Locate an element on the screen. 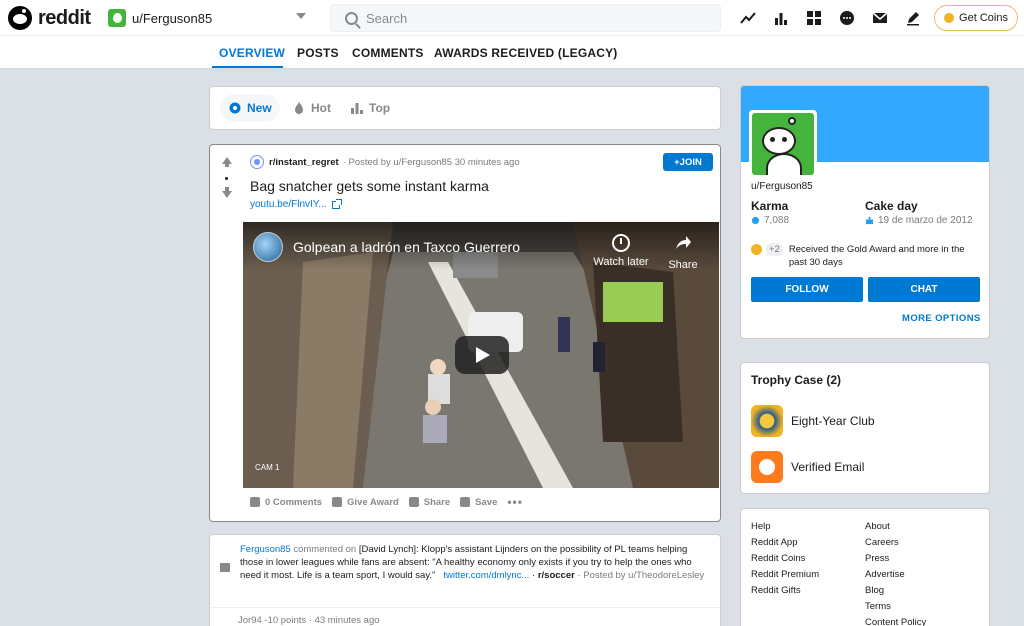 This screenshot has width=1024, height=626. trending-icon is located at coordinates (748, 18).